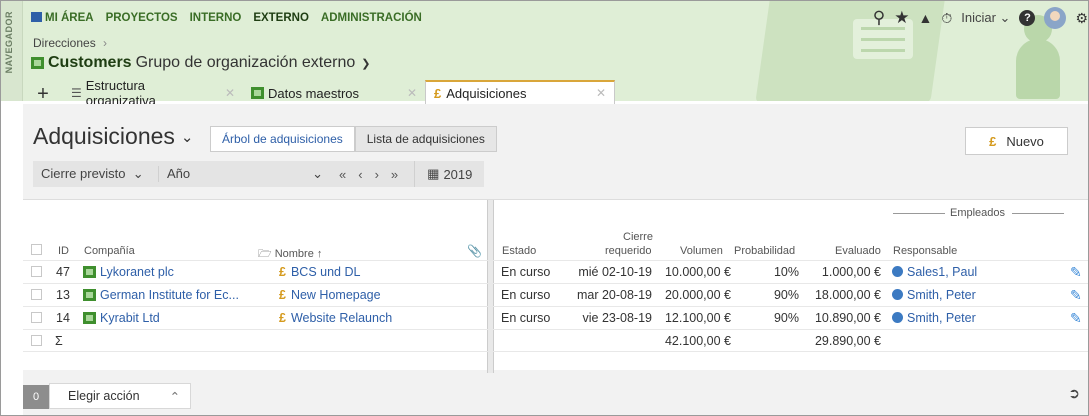 This screenshot has width=1089, height=416. What do you see at coordinates (701, 251) in the screenshot?
I see `col-volume: Volumen` at bounding box center [701, 251].